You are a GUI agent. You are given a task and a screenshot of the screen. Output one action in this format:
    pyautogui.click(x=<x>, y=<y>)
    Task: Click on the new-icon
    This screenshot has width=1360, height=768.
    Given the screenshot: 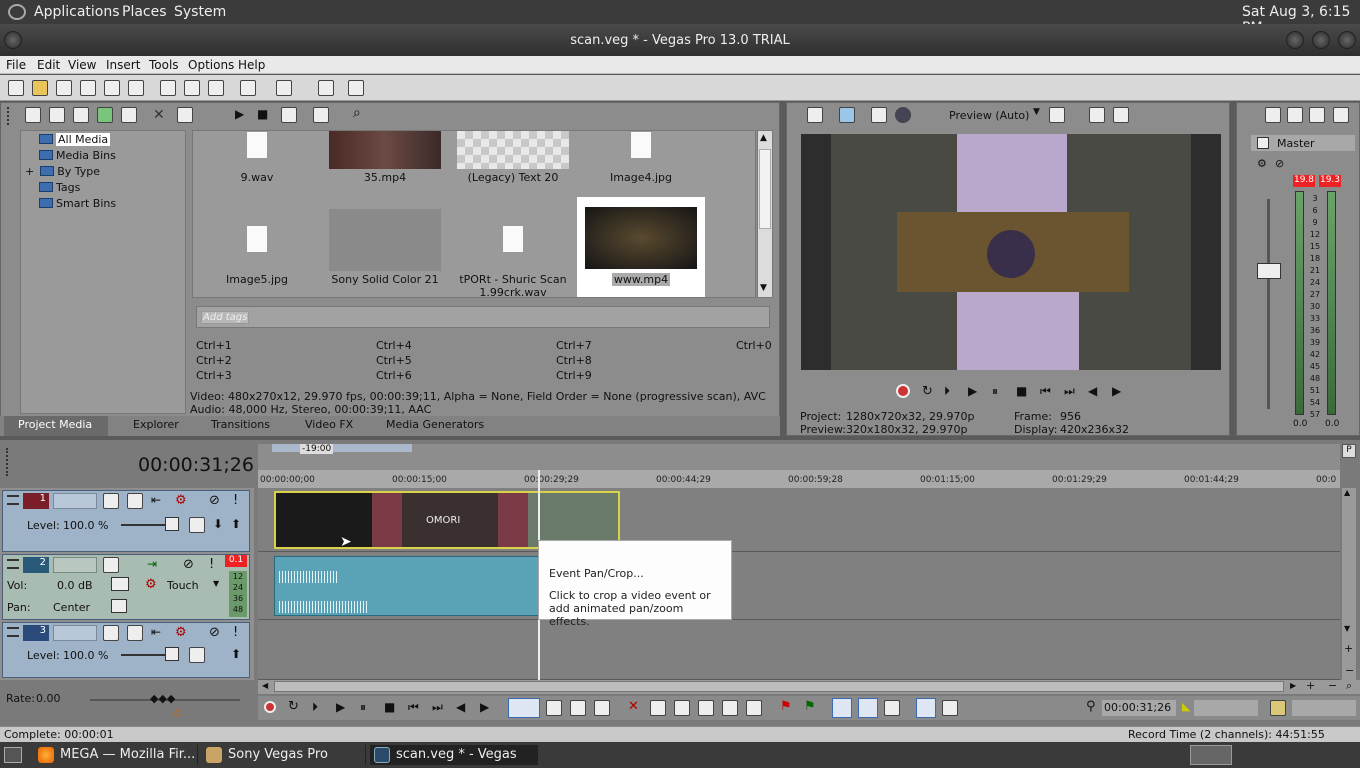 What is the action you would take?
    pyautogui.click(x=16, y=88)
    